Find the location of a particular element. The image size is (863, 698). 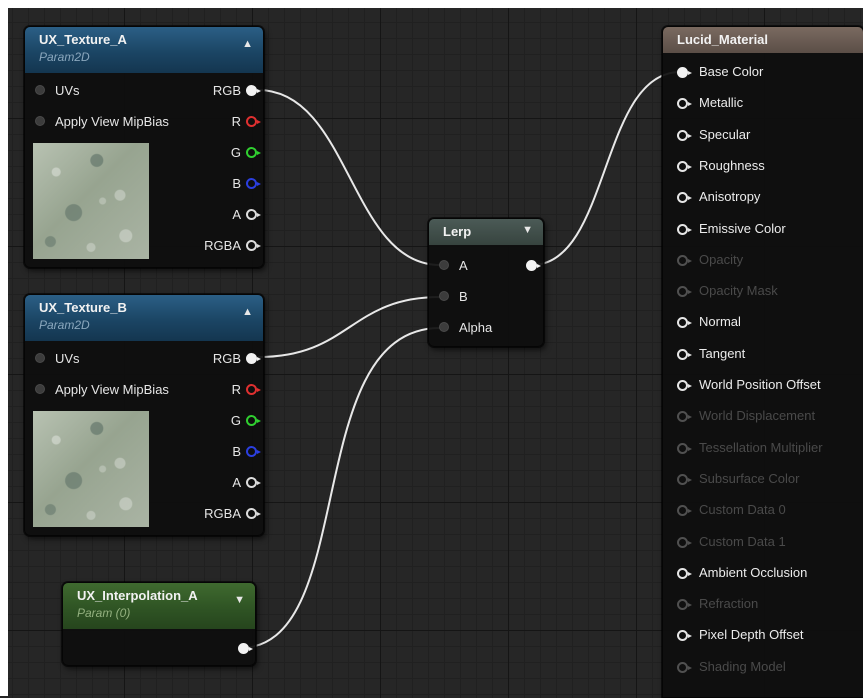

lerp-input-alpha: Alpha is located at coordinates (479, 328).